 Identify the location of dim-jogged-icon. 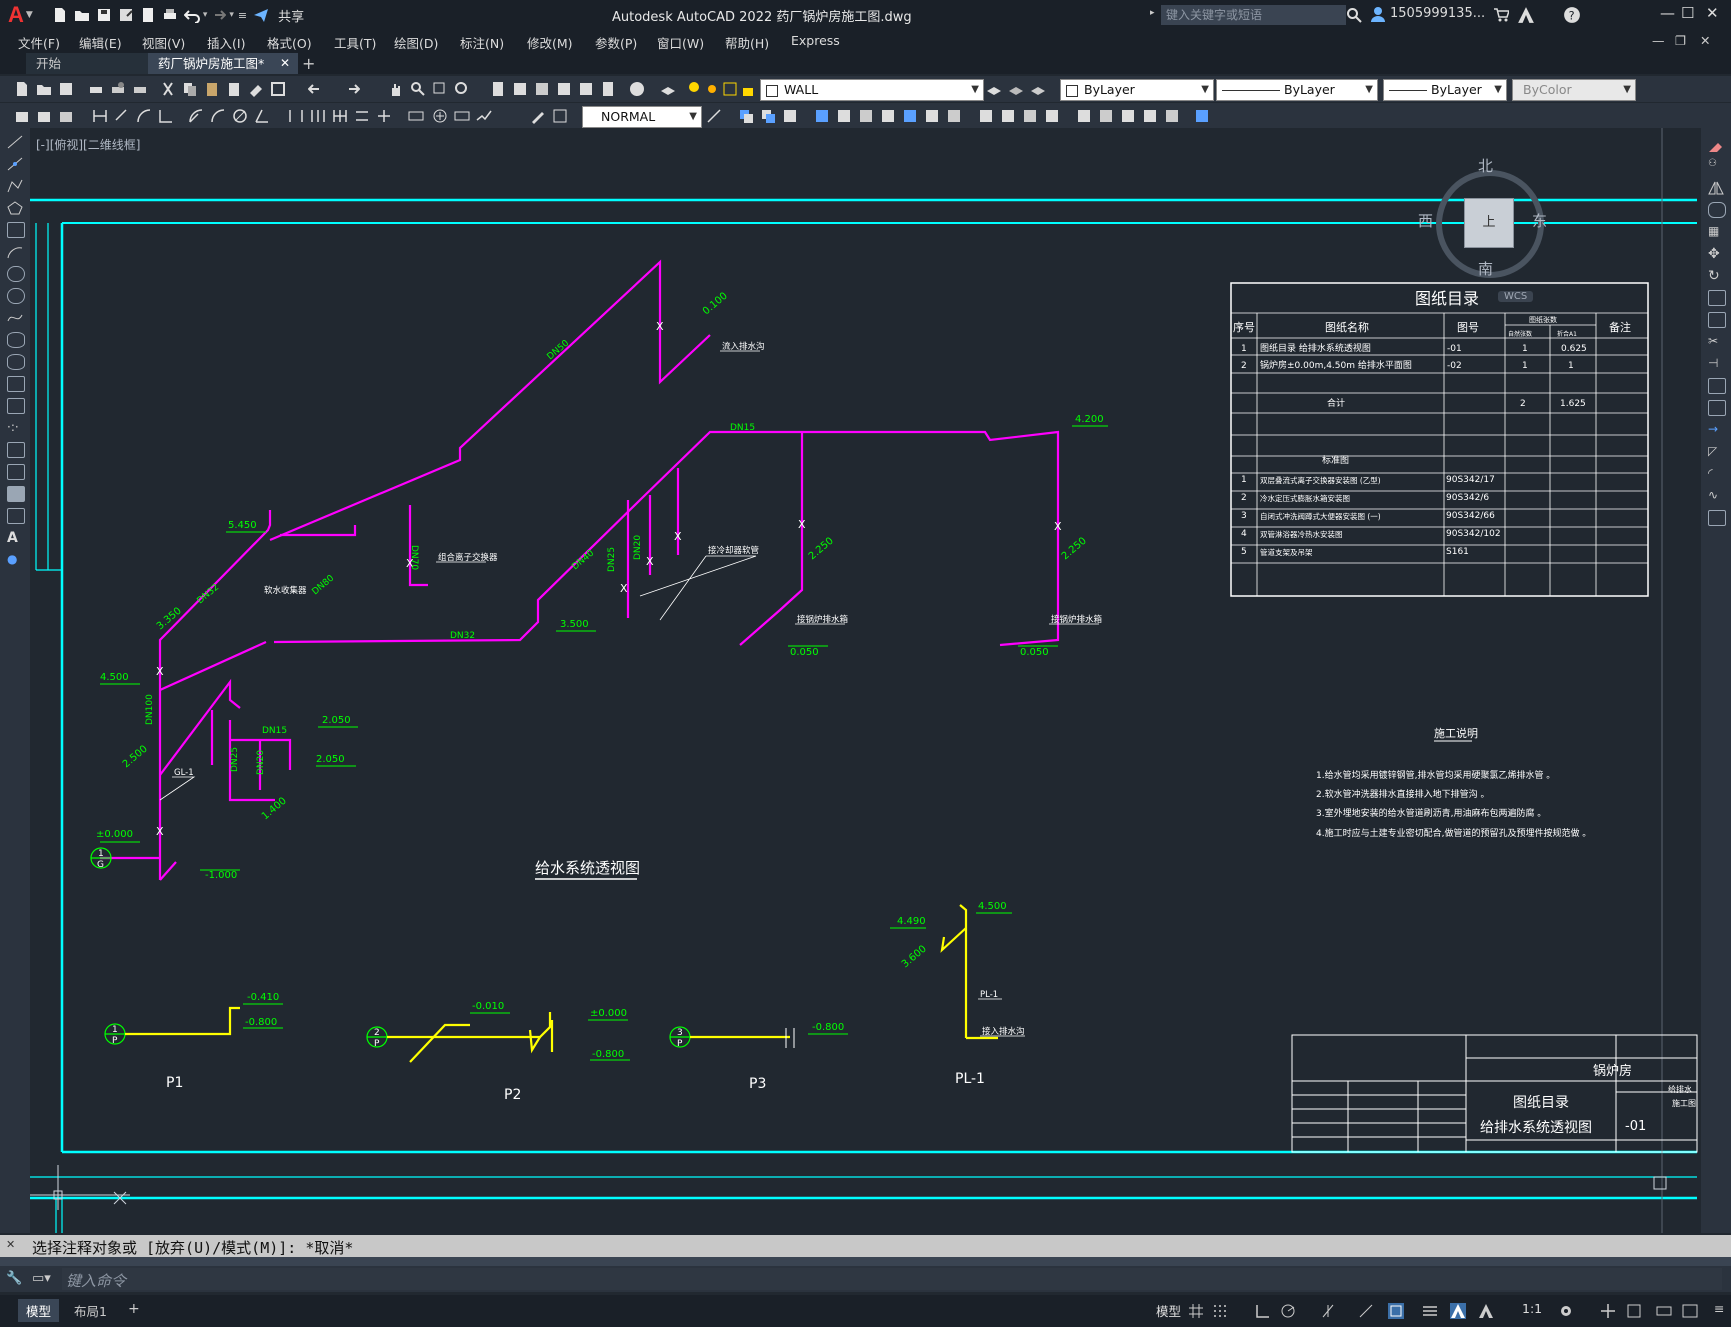
(218, 116).